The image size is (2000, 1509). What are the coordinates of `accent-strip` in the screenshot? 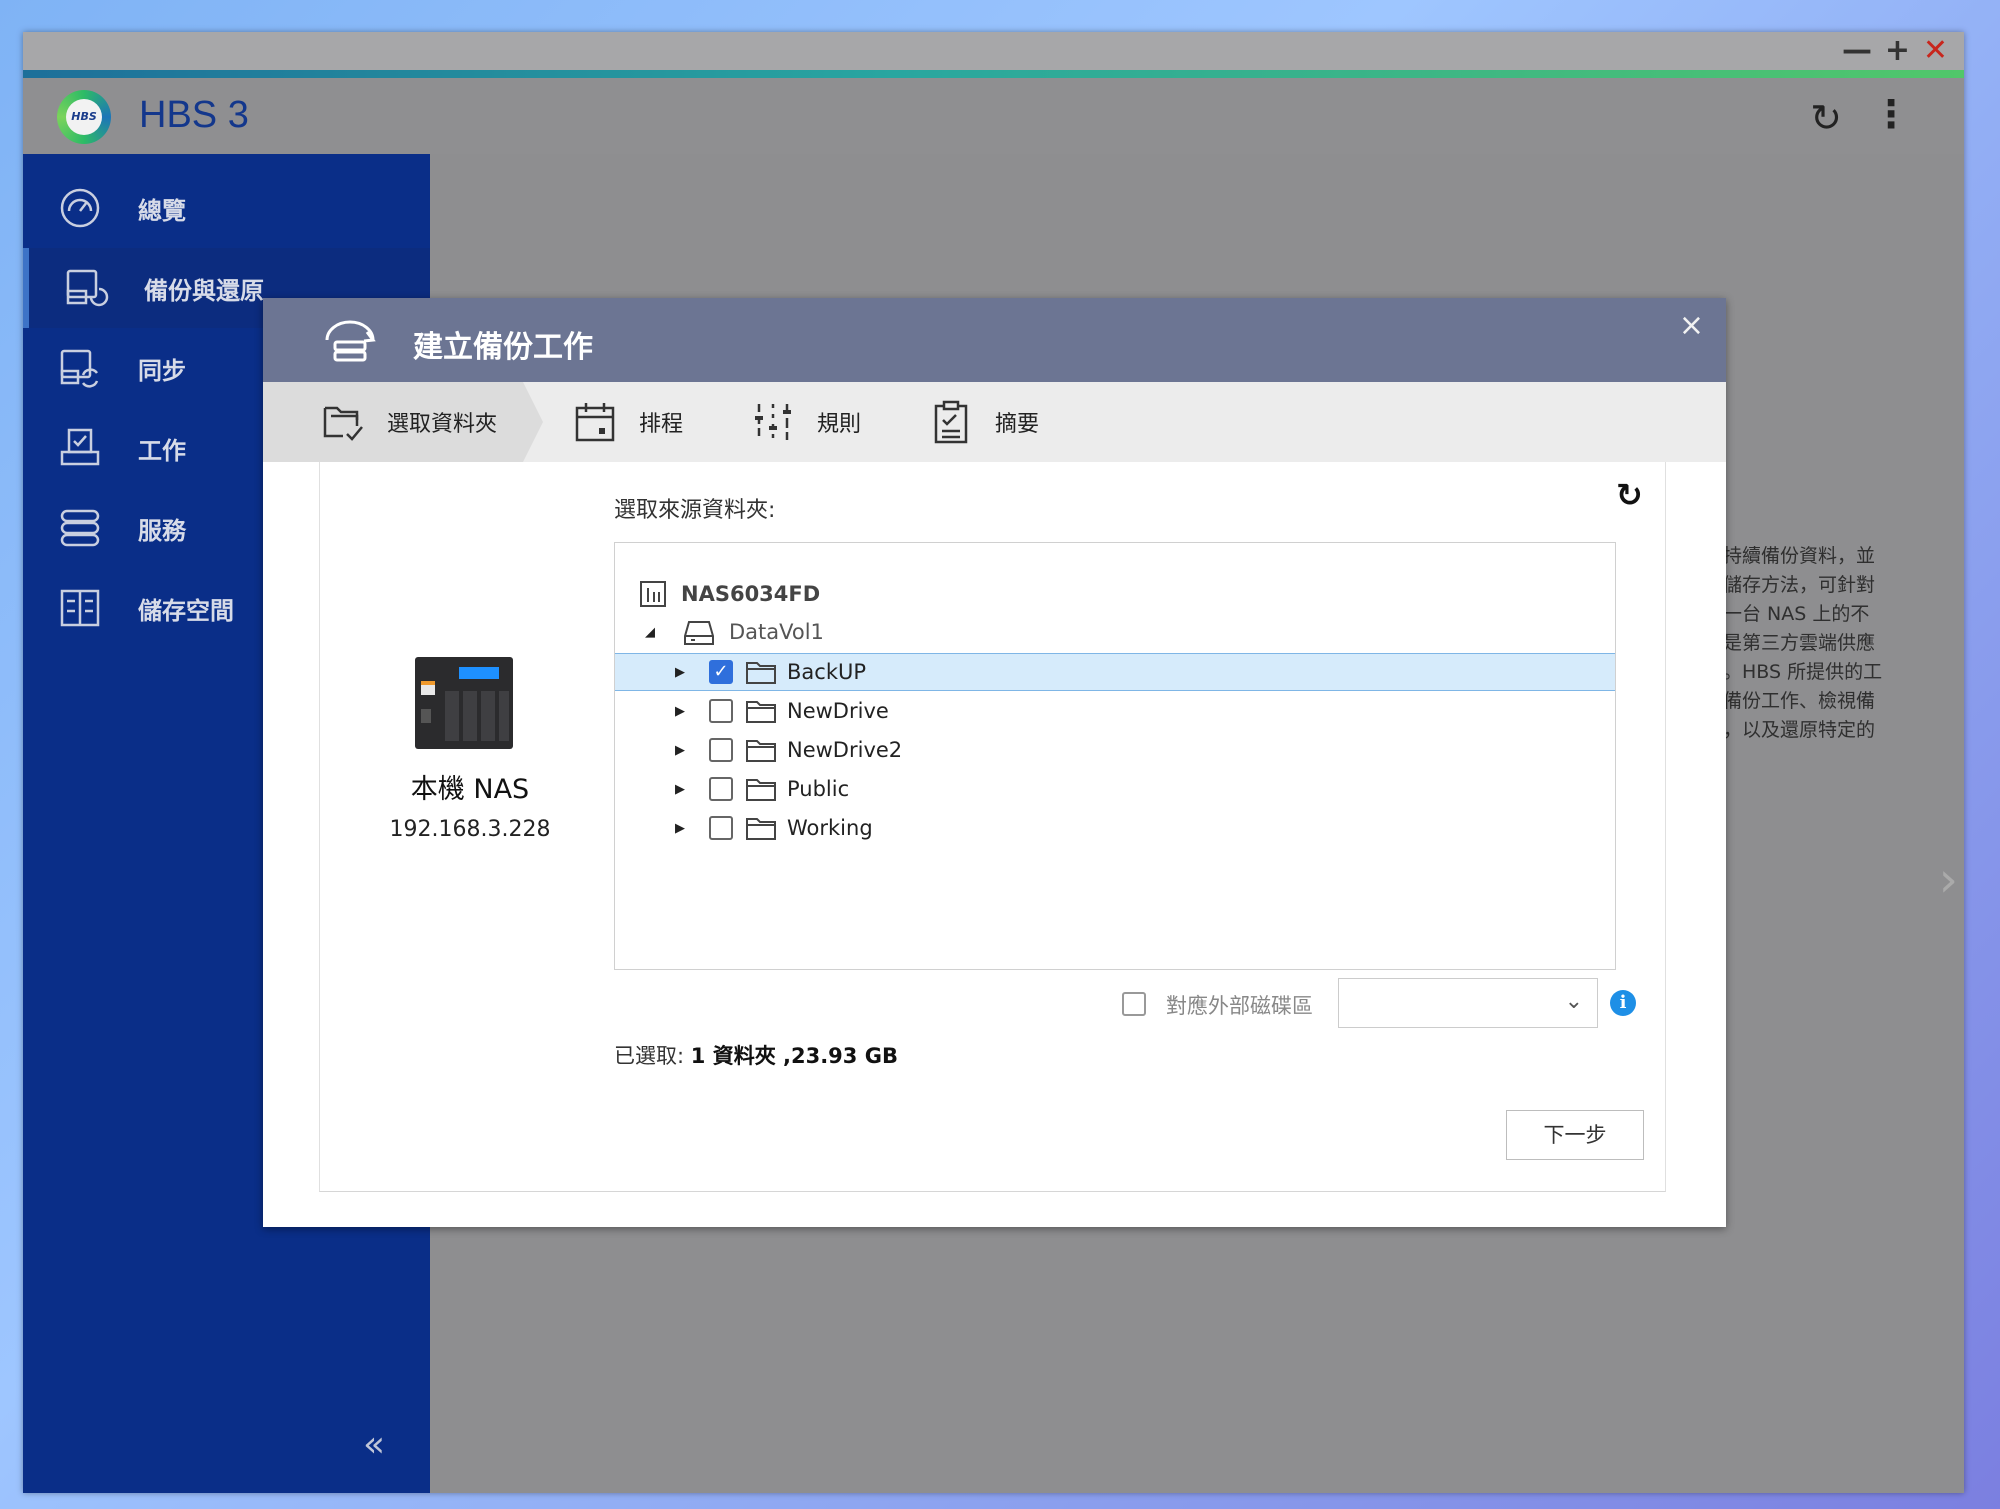 It's located at (993, 74).